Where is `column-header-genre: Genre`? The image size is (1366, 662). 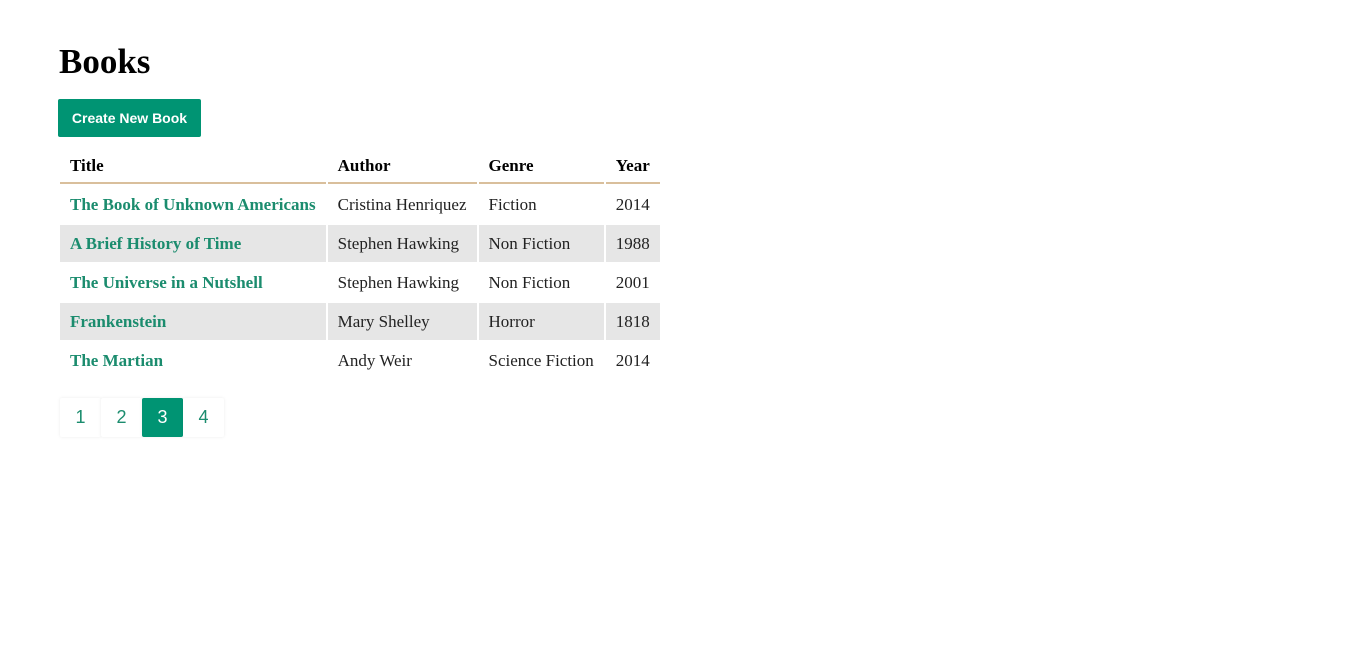 column-header-genre: Genre is located at coordinates (541, 166).